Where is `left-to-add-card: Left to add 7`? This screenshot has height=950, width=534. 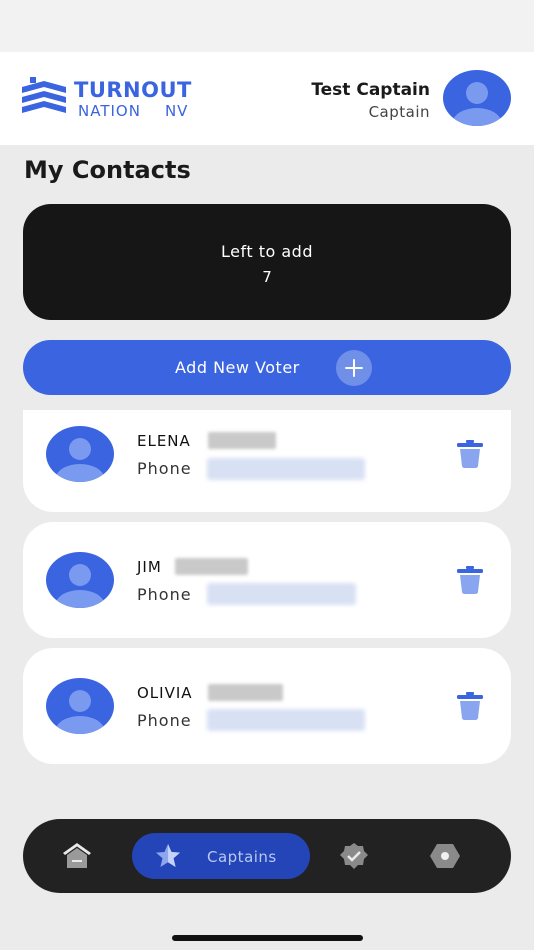 left-to-add-card: Left to add 7 is located at coordinates (267, 262).